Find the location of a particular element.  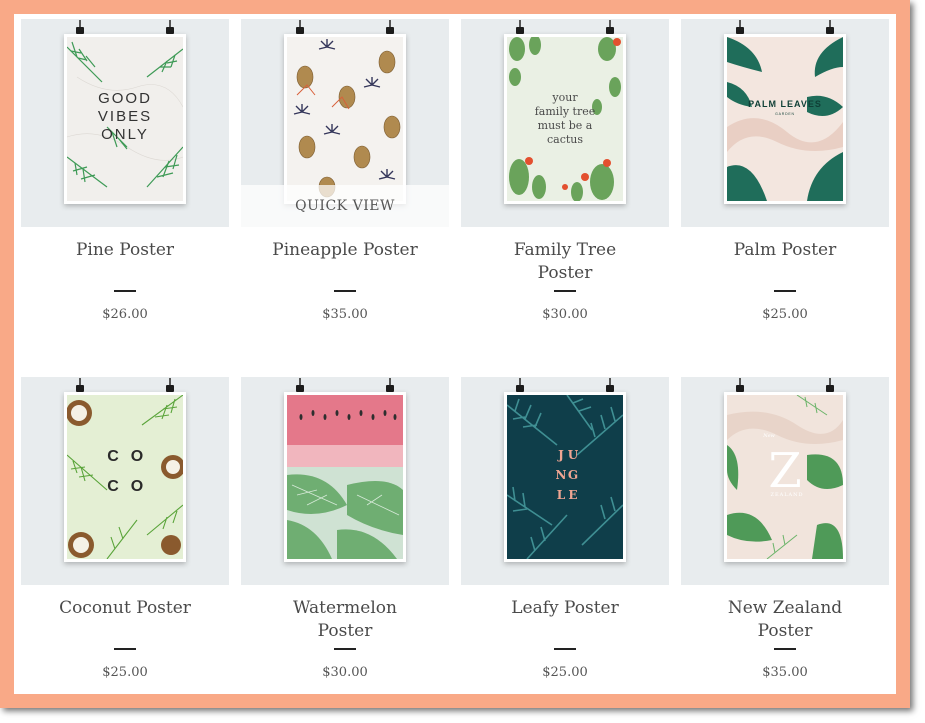

product-title: Leafy Poster is located at coordinates (565, 608).